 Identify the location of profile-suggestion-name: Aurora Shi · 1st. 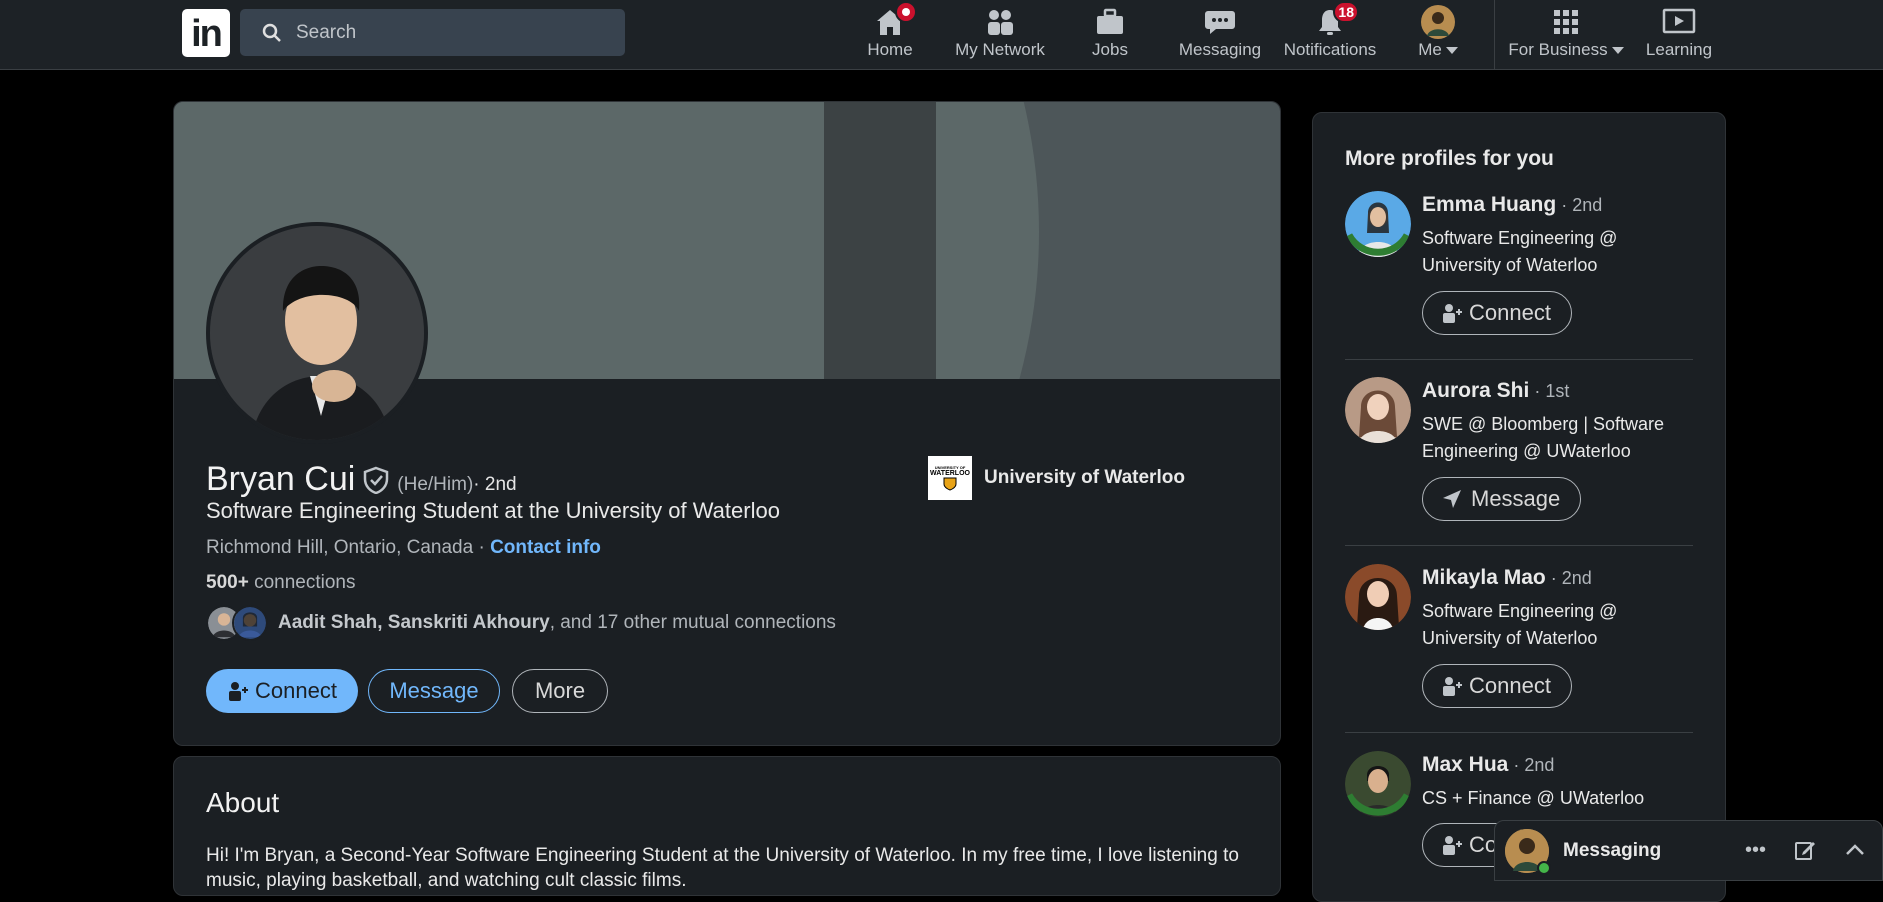
(1495, 391).